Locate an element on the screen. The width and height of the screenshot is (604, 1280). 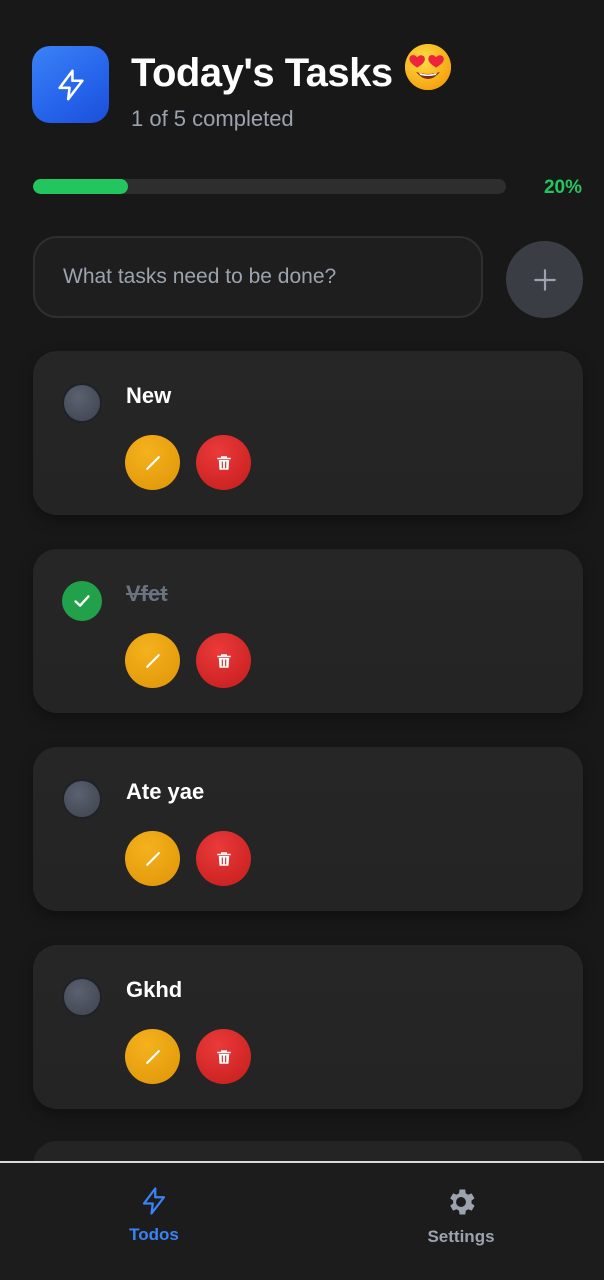
task-checkbox-checked is located at coordinates (82, 601).